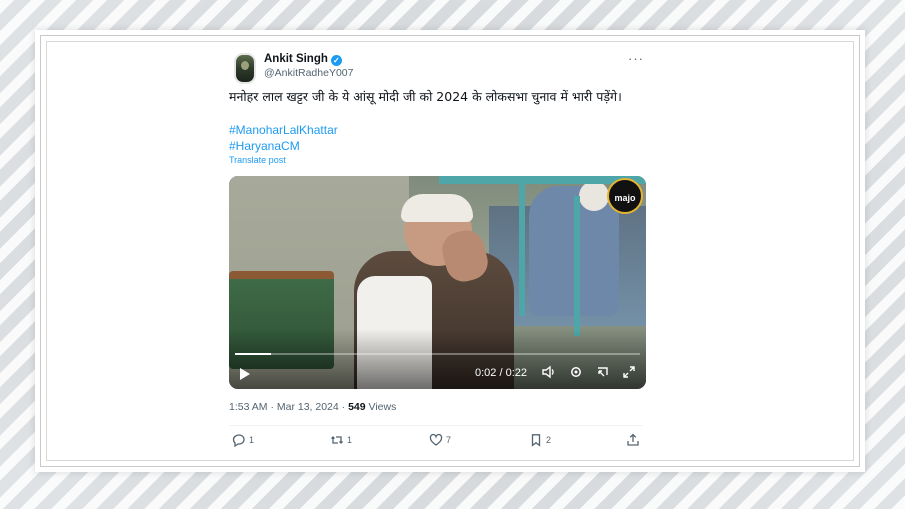  I want to click on repost-icon, so click(337, 440).